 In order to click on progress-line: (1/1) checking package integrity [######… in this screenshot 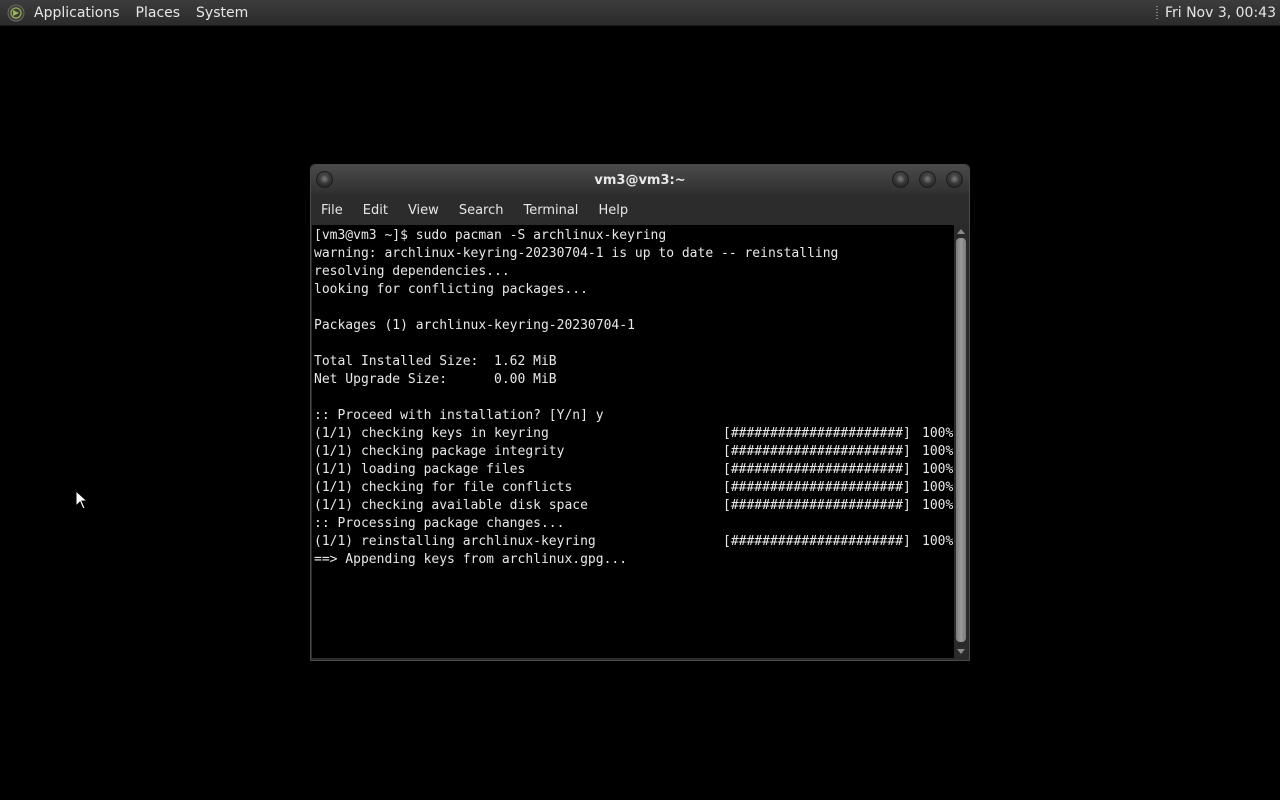, I will do `click(634, 452)`.